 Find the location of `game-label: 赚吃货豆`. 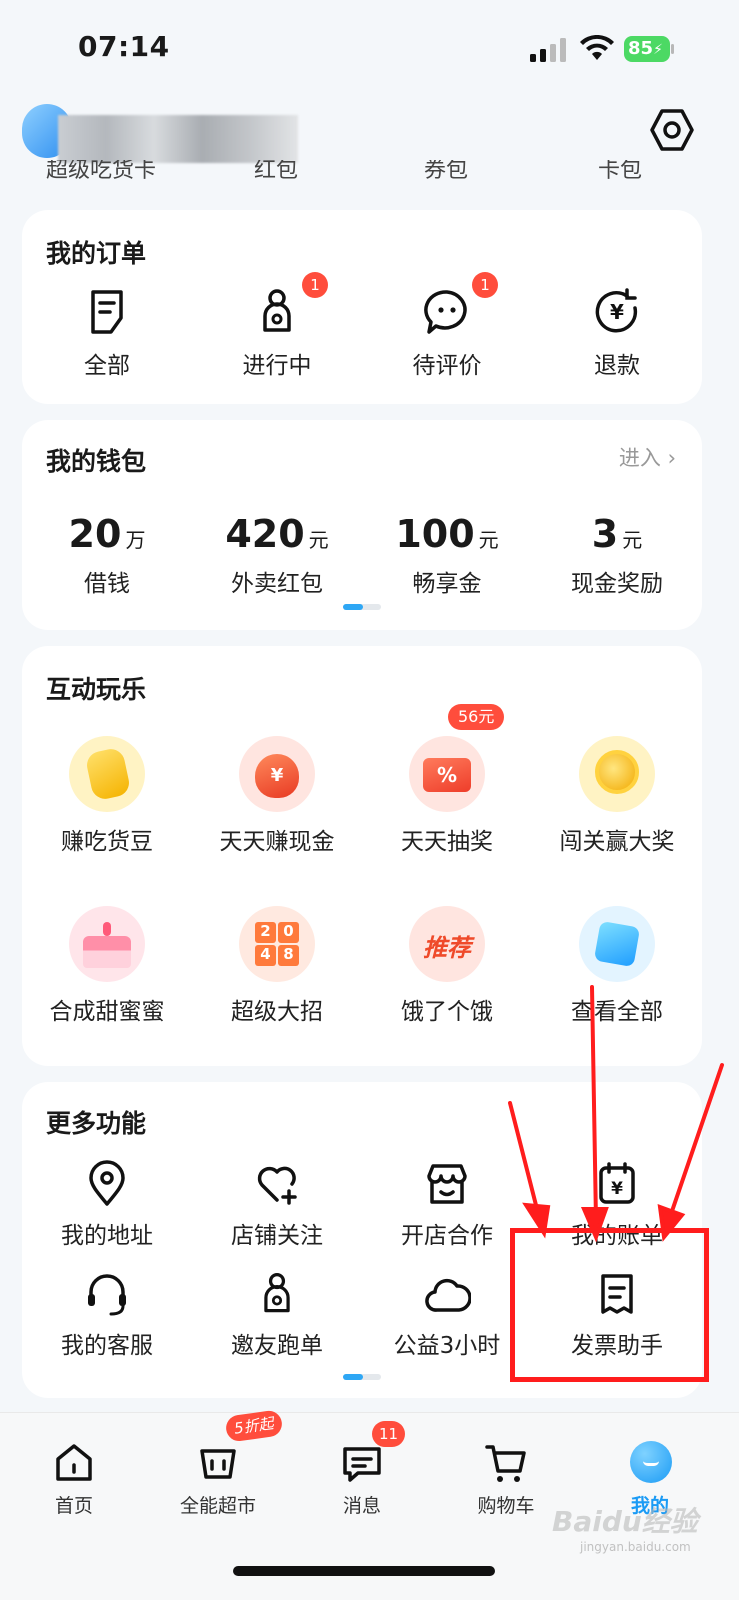

game-label: 赚吃货豆 is located at coordinates (107, 842).